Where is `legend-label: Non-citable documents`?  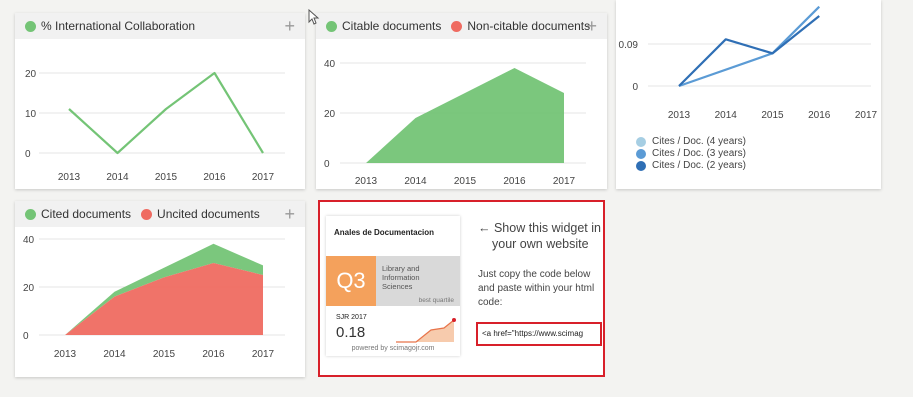
legend-label: Non-citable documents is located at coordinates (529, 26).